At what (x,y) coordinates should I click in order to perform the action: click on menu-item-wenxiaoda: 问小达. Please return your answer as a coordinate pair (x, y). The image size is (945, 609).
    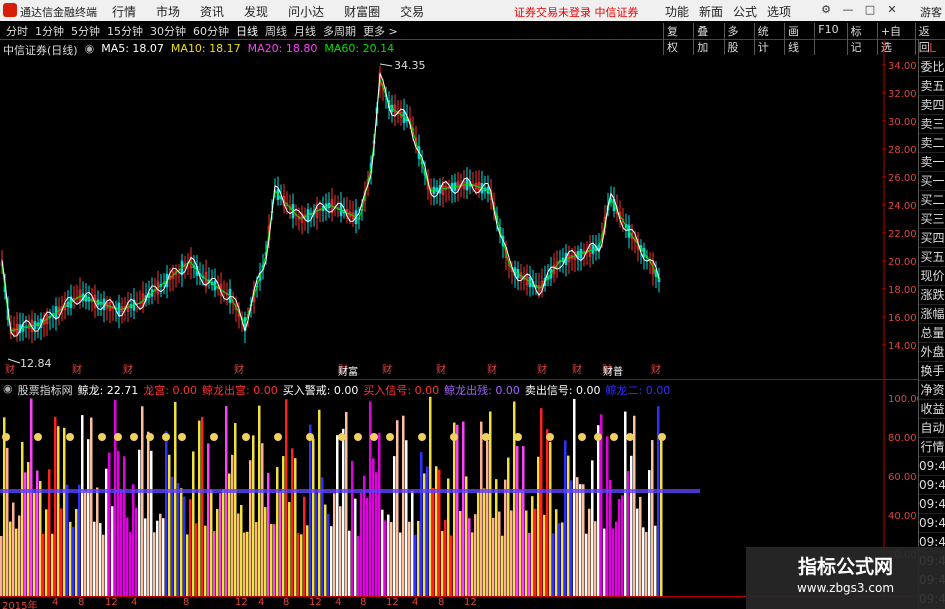
    Looking at the image, I should click on (306, 11).